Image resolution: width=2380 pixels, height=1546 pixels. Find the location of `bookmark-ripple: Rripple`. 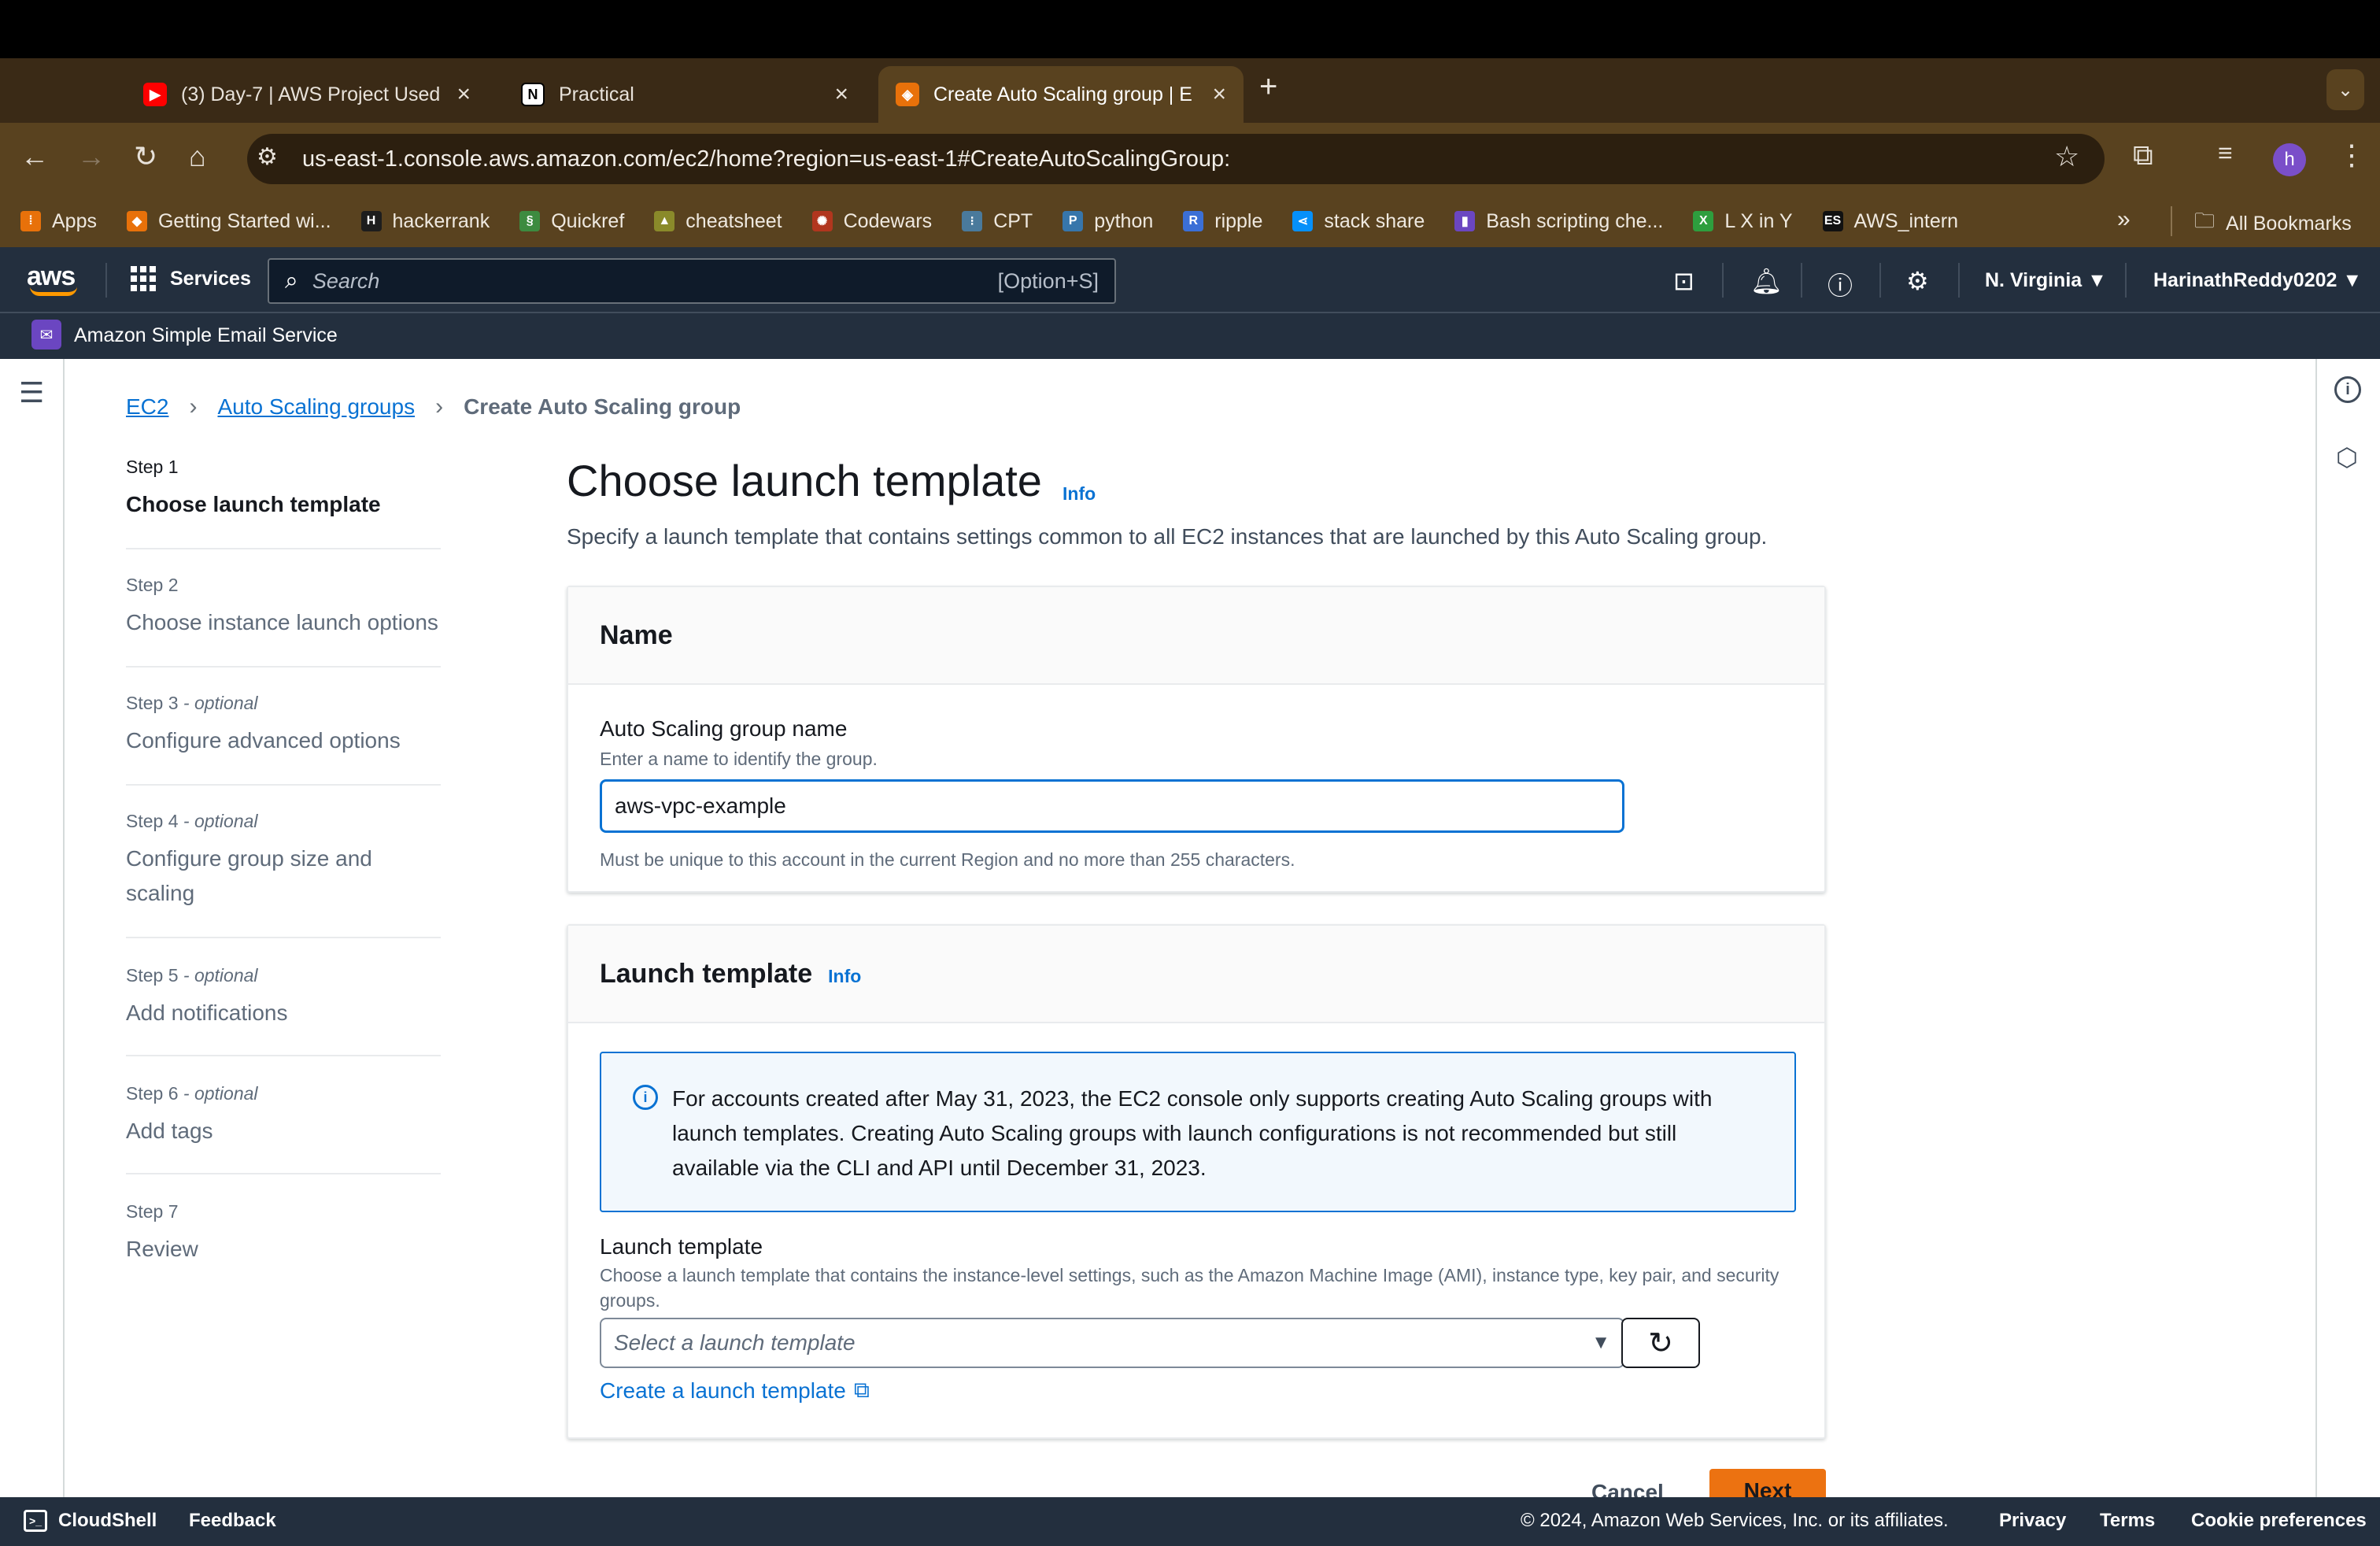

bookmark-ripple: Rripple is located at coordinates (1222, 221).